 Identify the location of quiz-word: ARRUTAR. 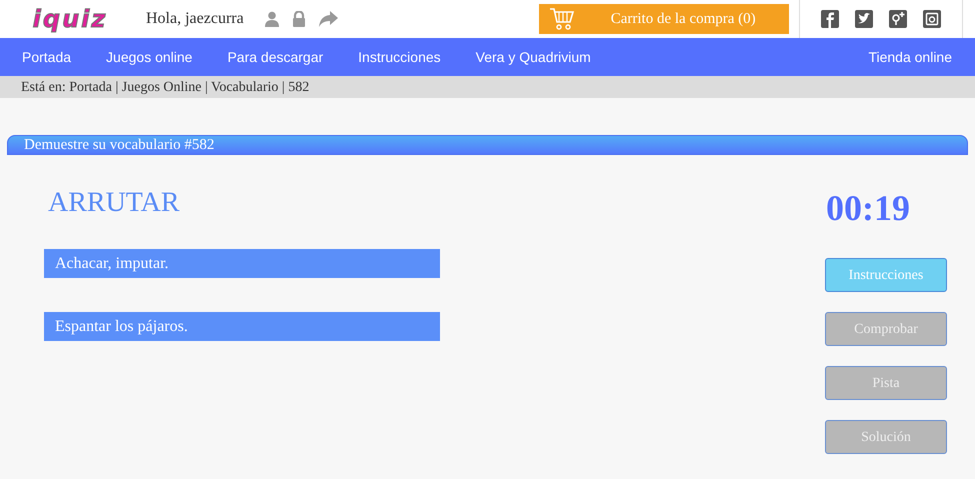
(114, 203).